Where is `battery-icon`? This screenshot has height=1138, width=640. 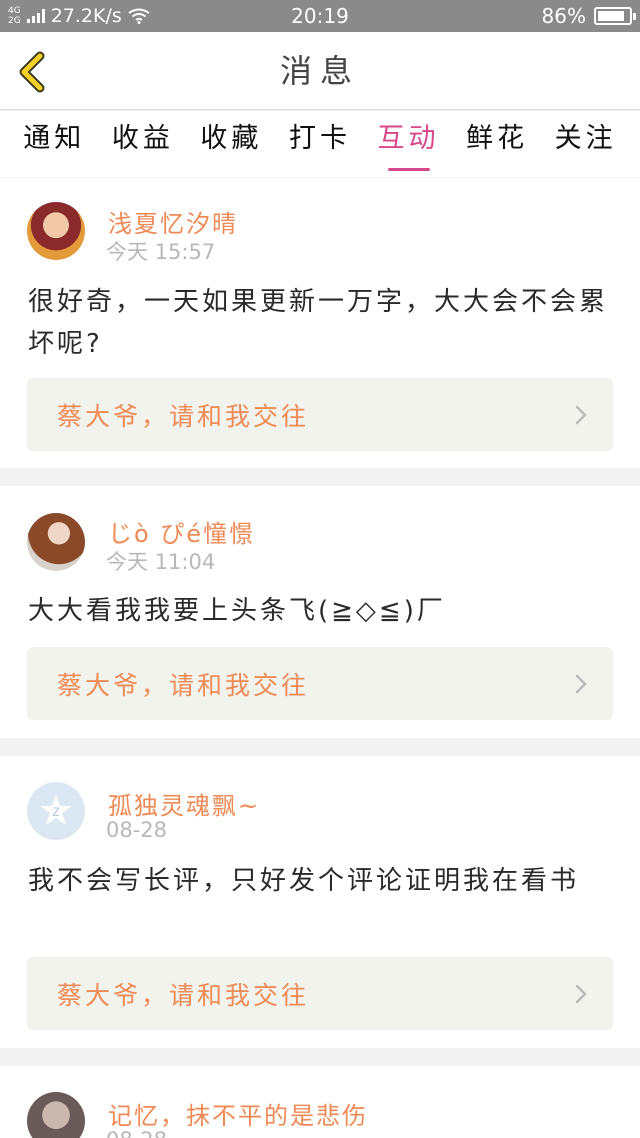 battery-icon is located at coordinates (615, 16).